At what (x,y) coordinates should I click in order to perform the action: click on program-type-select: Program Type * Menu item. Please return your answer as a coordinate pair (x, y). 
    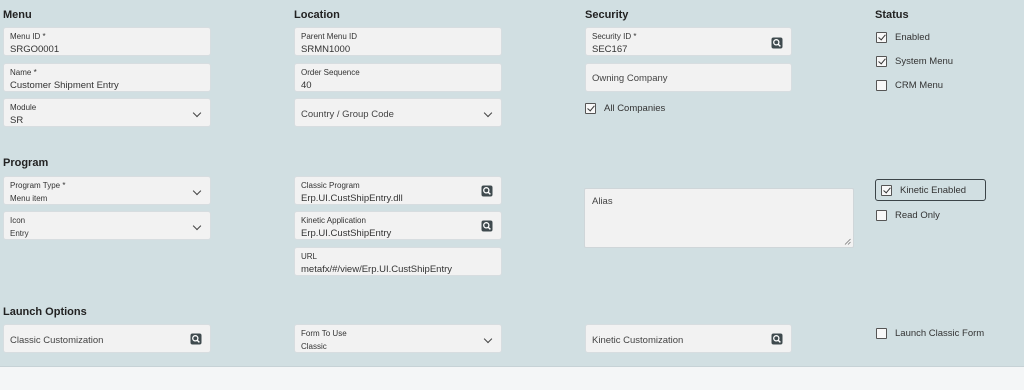
    Looking at the image, I should click on (107, 190).